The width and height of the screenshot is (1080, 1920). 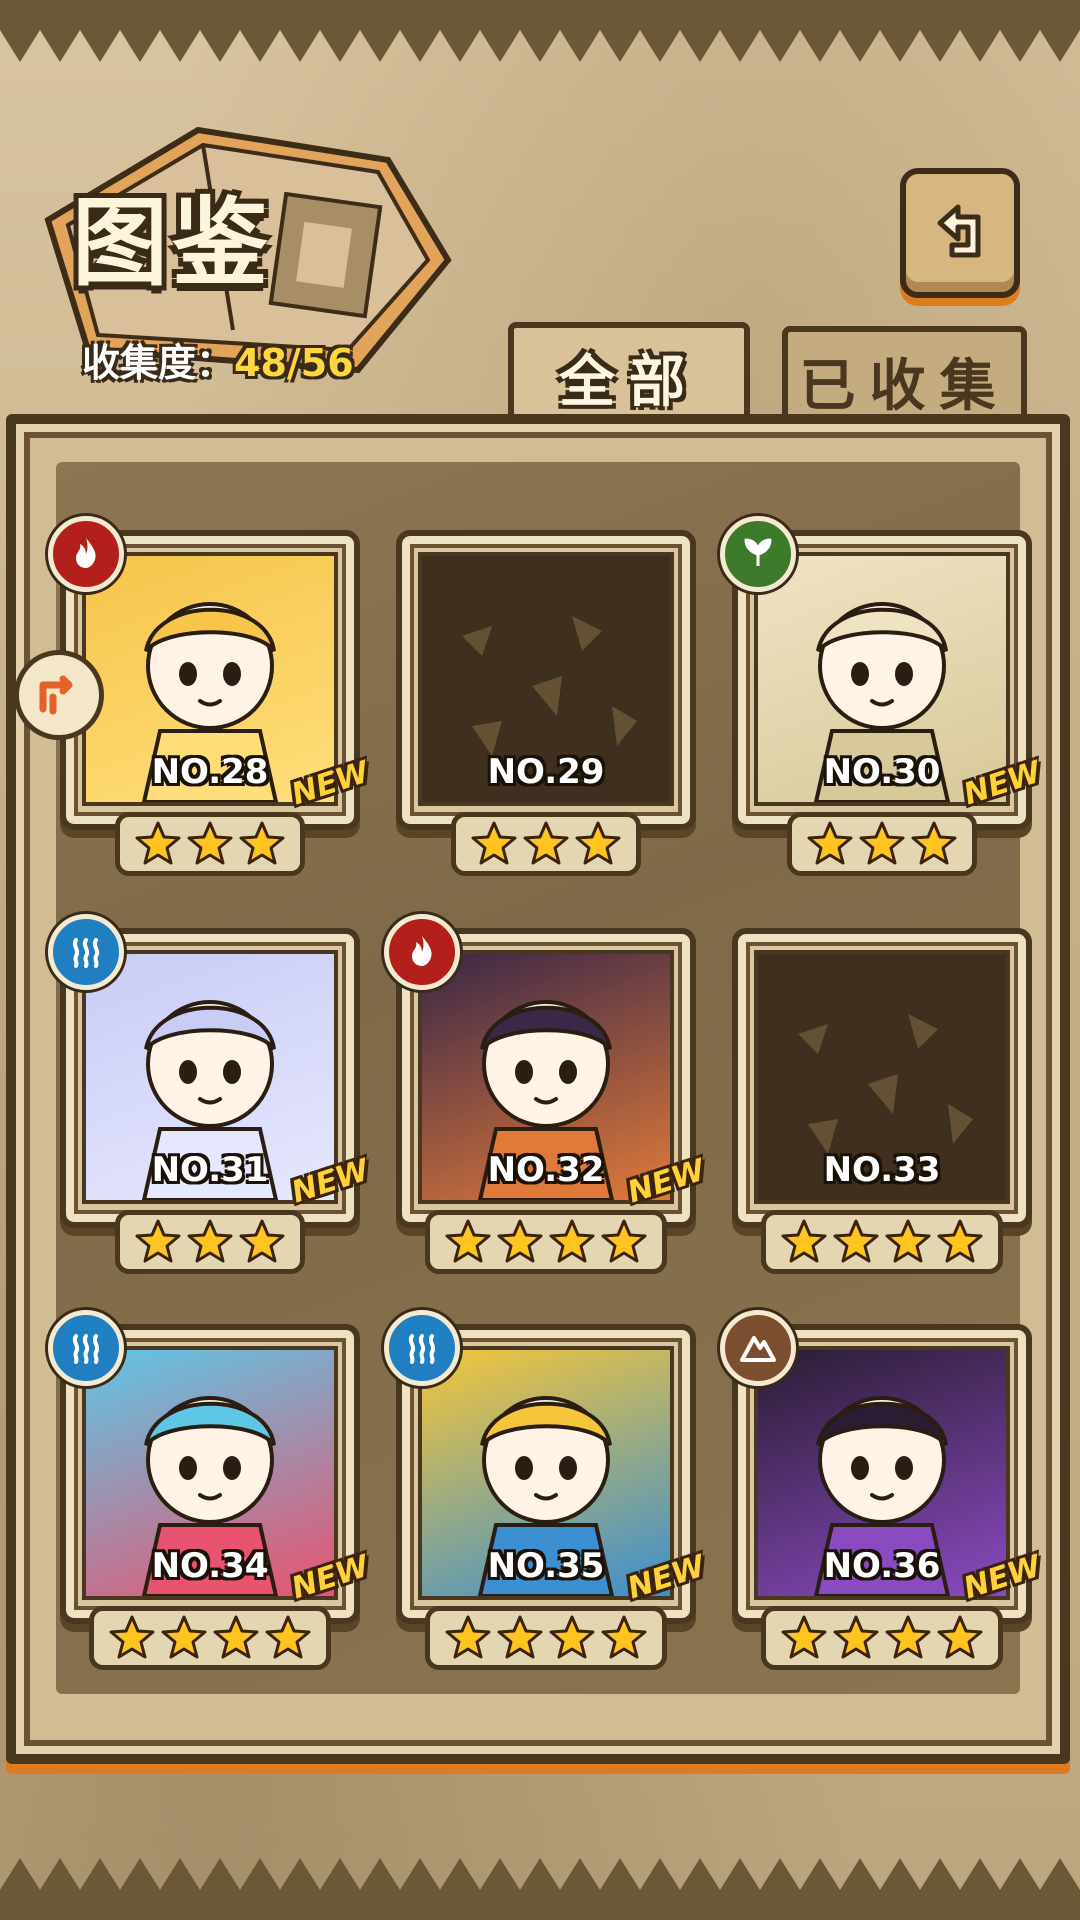 I want to click on back-button, so click(x=960, y=233).